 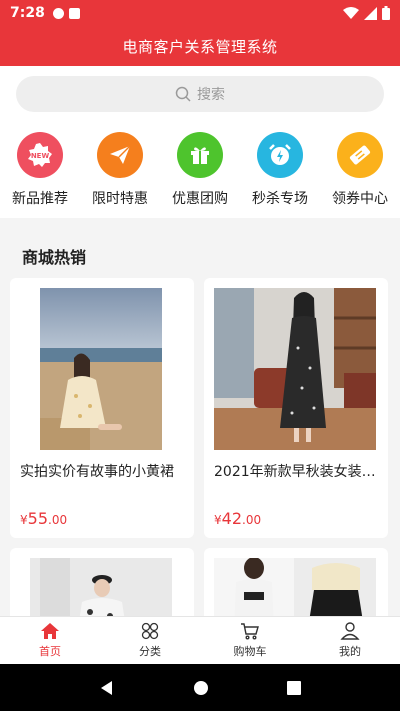 What do you see at coordinates (250, 651) in the screenshot?
I see `tab-label: 购物车` at bounding box center [250, 651].